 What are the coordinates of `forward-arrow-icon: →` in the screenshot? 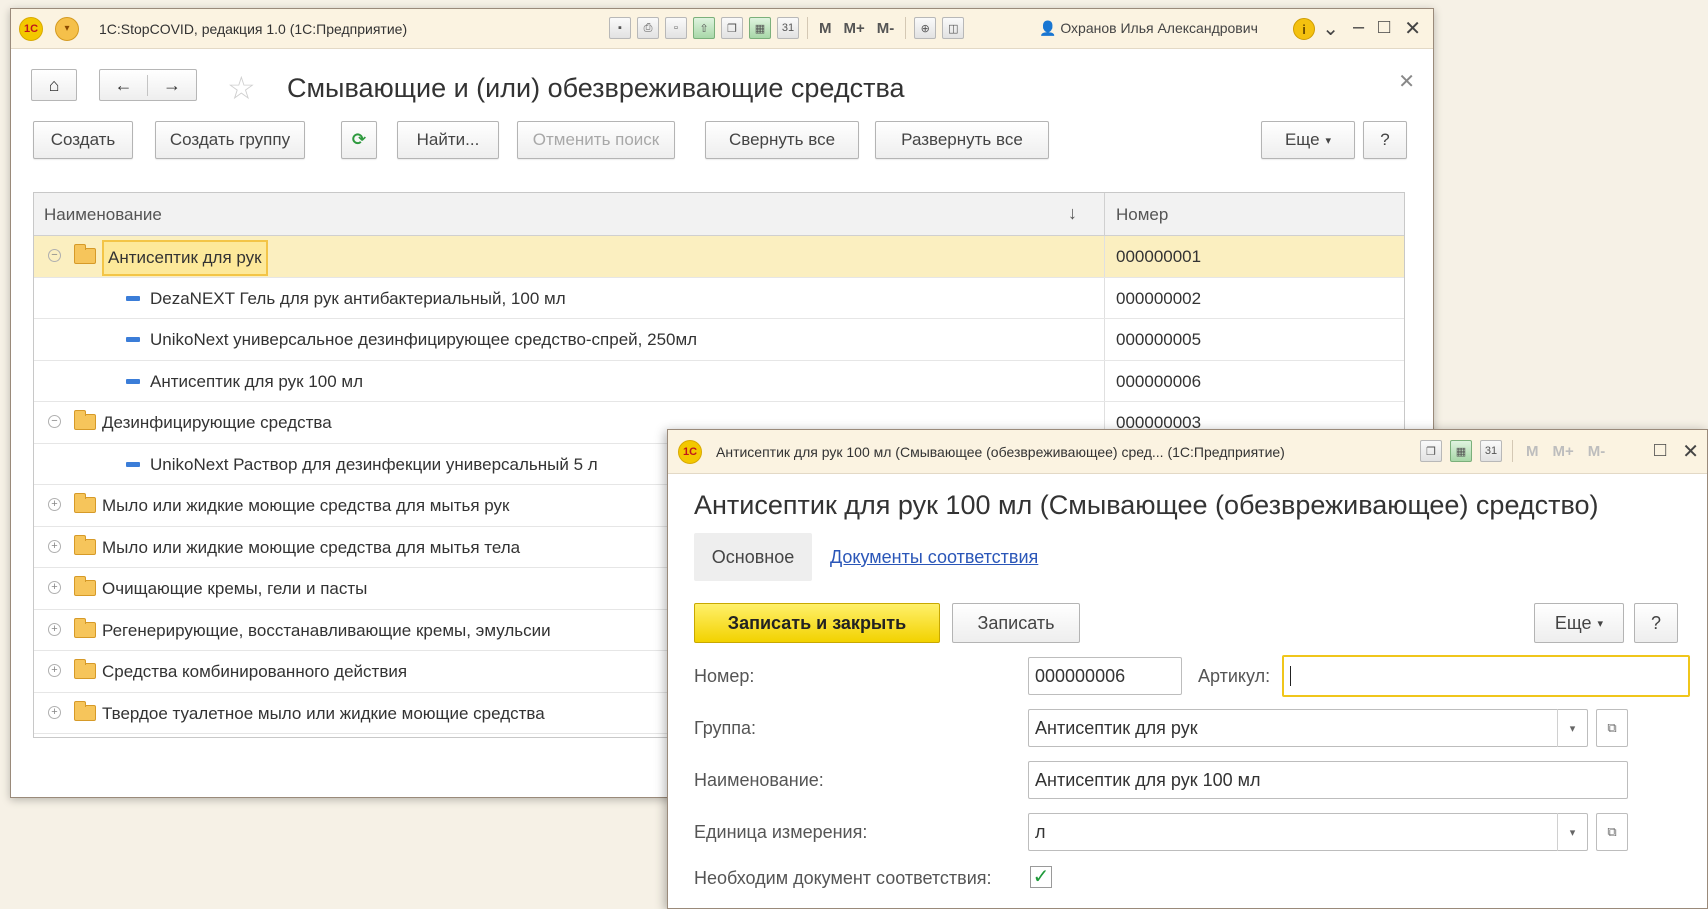 It's located at (172, 85).